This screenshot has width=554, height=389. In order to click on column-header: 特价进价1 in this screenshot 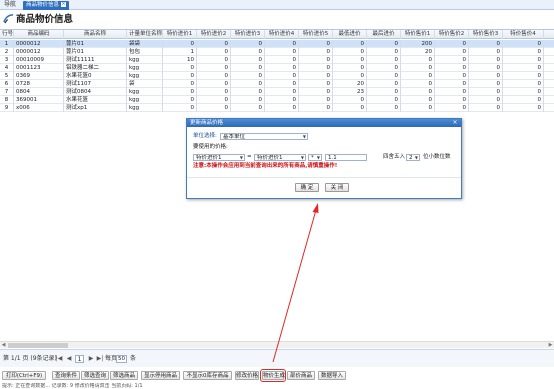, I will do `click(180, 34)`.